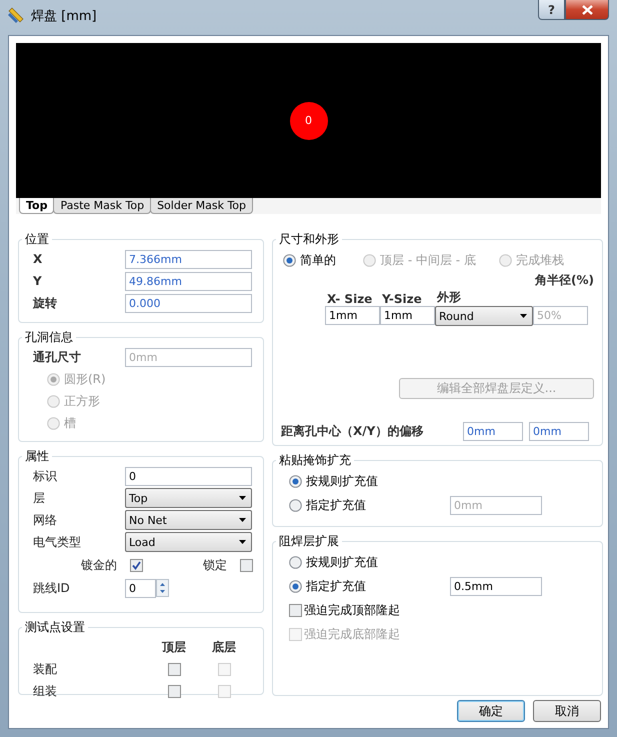 This screenshot has height=737, width=617. Describe the element at coordinates (45, 691) in the screenshot. I see `row-label: 组装` at that location.